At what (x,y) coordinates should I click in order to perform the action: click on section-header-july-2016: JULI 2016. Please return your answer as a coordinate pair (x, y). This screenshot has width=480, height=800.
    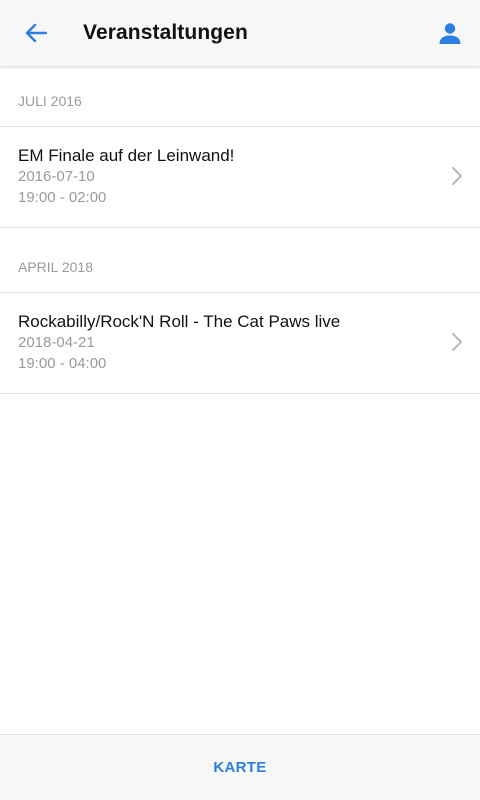
    Looking at the image, I should click on (240, 96).